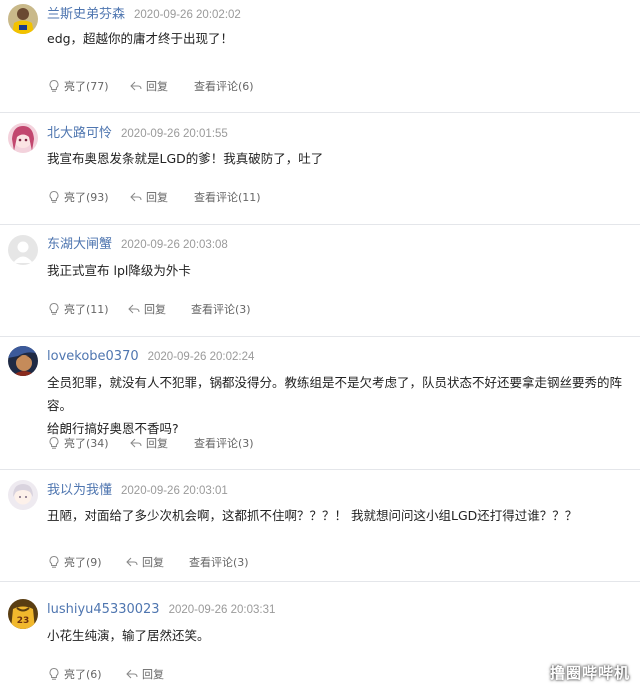  Describe the element at coordinates (201, 357) in the screenshot. I see `timestamp: 2020-09-26 20:02:24` at that location.